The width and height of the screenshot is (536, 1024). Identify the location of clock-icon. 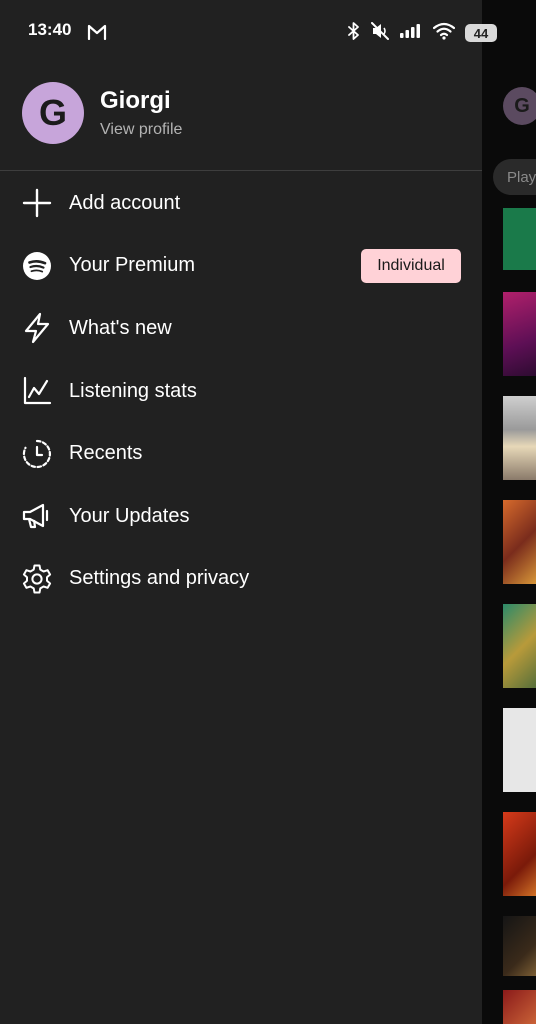
(37, 454).